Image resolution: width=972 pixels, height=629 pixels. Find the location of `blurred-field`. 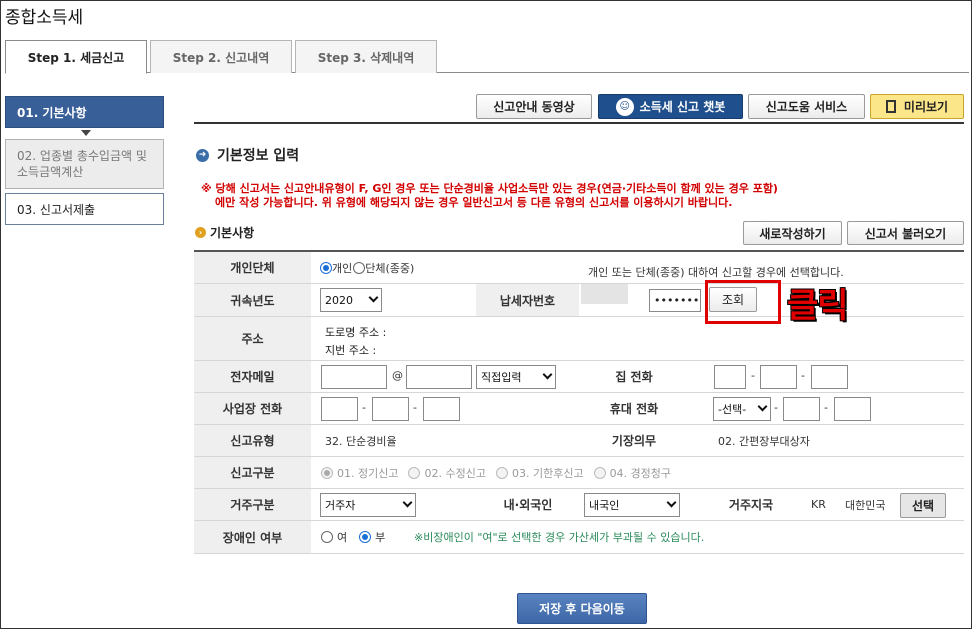

blurred-field is located at coordinates (604, 294).